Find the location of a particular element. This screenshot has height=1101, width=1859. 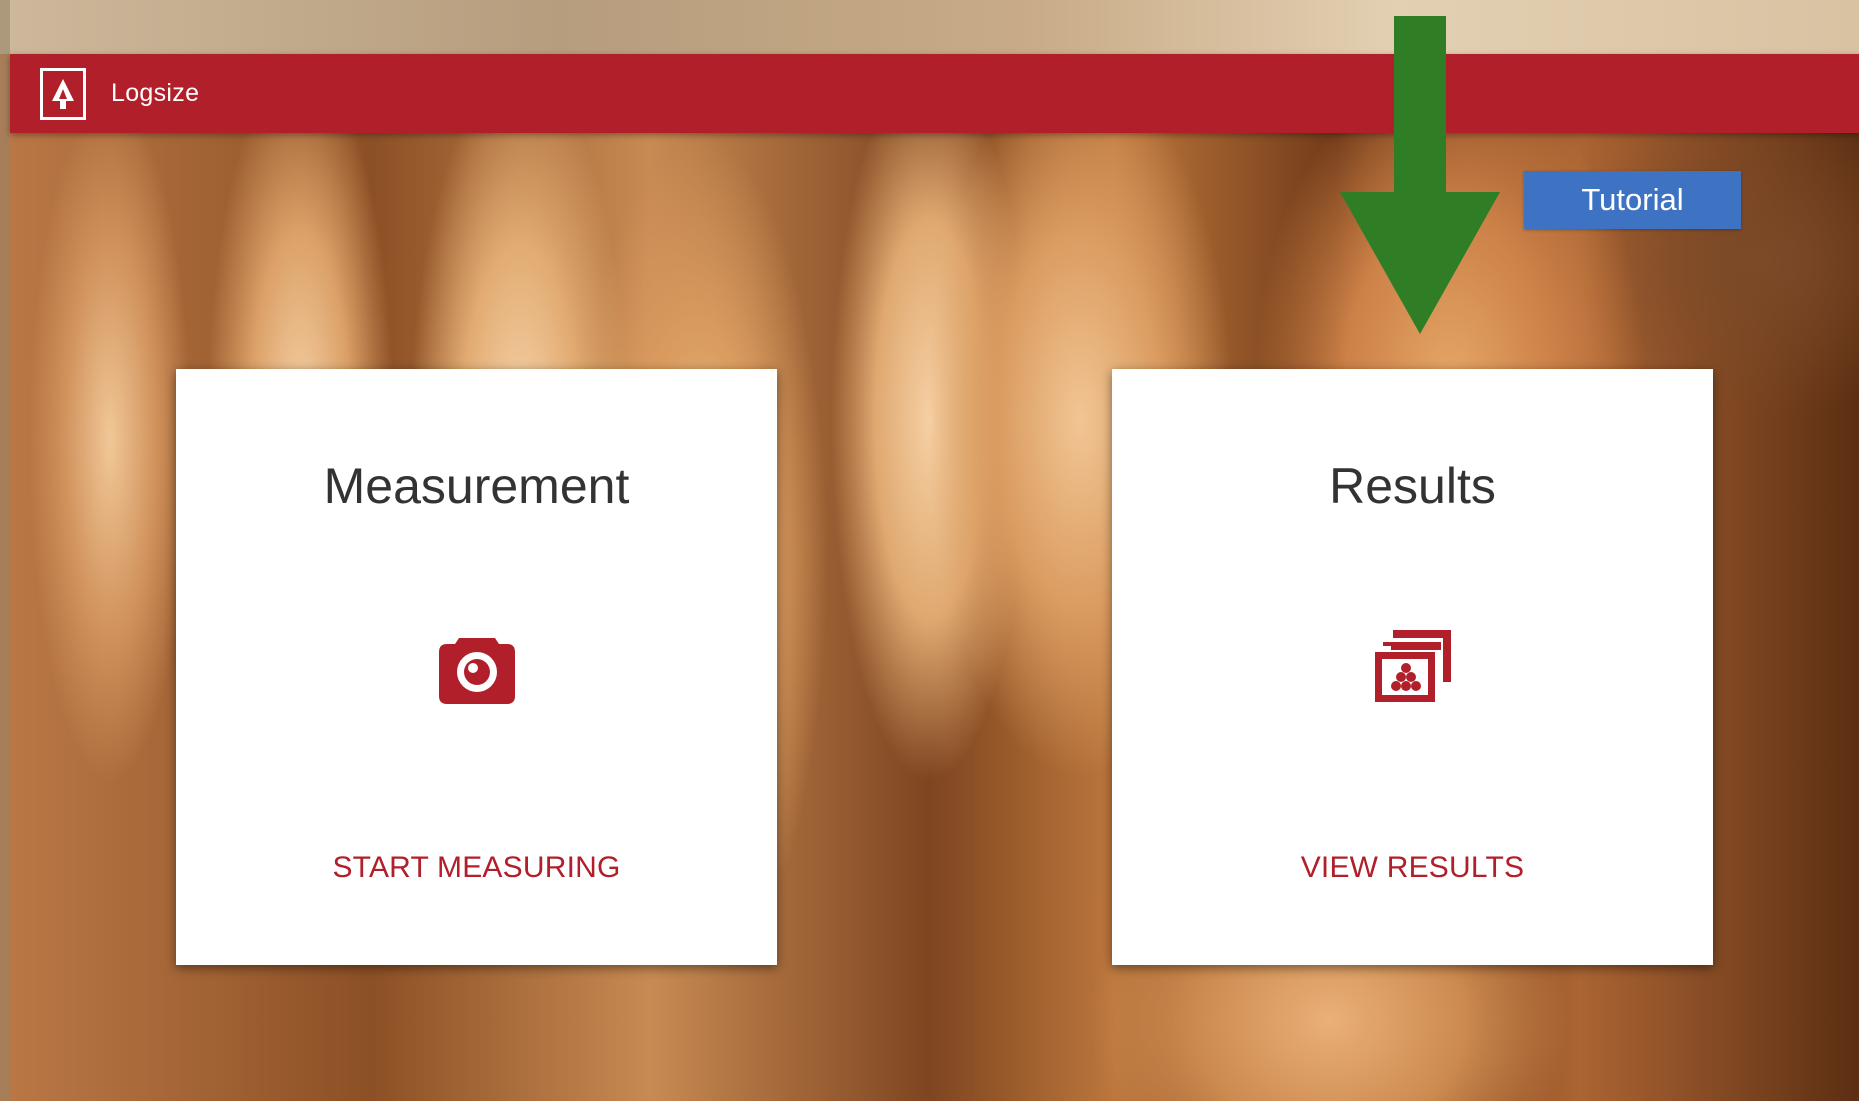

tree-icon is located at coordinates (63, 93).